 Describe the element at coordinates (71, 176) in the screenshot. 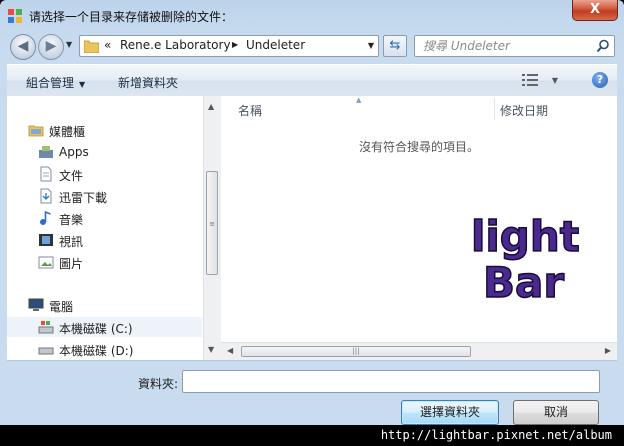

I see `nav-label-documents: 文件` at that location.